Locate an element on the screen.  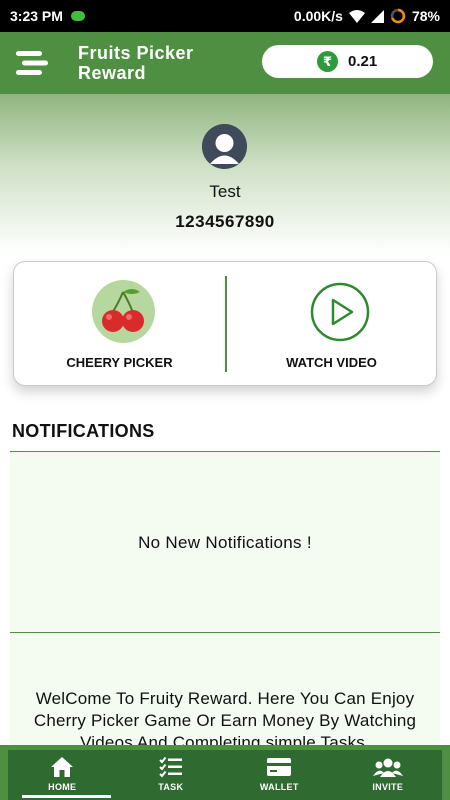
nav-item-task: TASK is located at coordinates (171, 775).